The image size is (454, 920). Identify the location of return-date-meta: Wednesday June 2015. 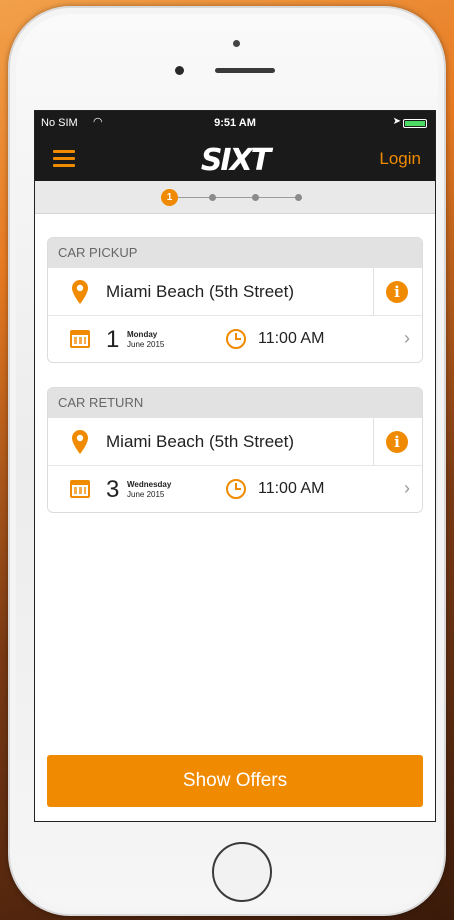
(149, 490).